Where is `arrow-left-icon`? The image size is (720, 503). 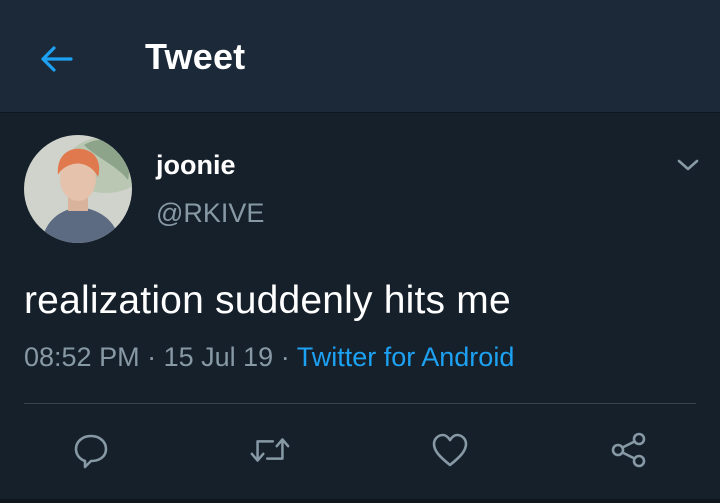 arrow-left-icon is located at coordinates (57, 59).